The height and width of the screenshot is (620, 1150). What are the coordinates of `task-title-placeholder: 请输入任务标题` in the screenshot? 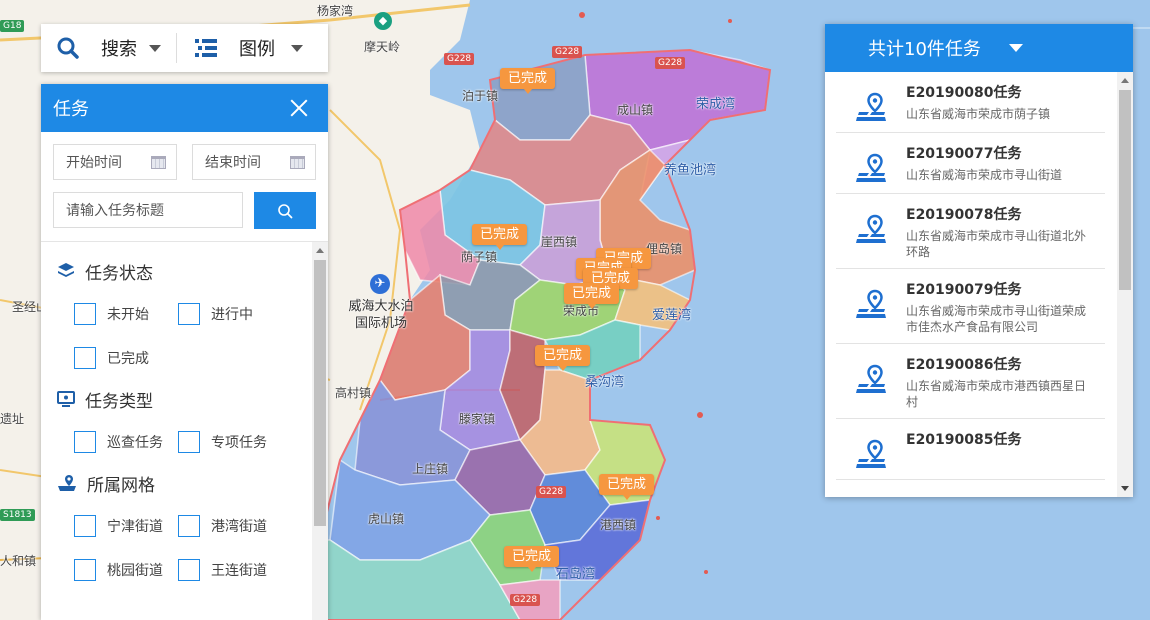 It's located at (115, 211).